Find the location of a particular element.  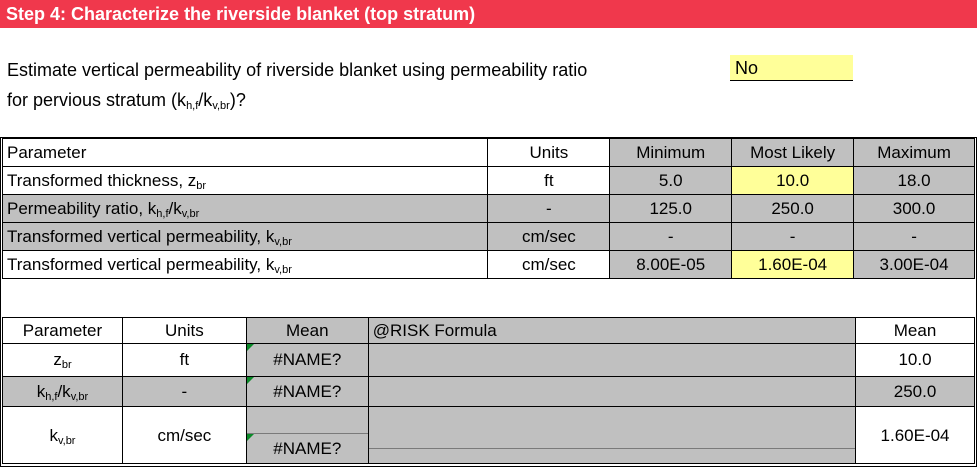

most-likely-input-cell: 10.0 is located at coordinates (793, 180).